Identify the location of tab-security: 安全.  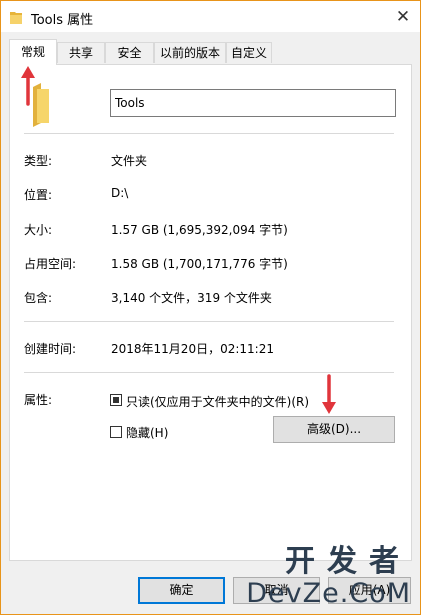
(129, 52).